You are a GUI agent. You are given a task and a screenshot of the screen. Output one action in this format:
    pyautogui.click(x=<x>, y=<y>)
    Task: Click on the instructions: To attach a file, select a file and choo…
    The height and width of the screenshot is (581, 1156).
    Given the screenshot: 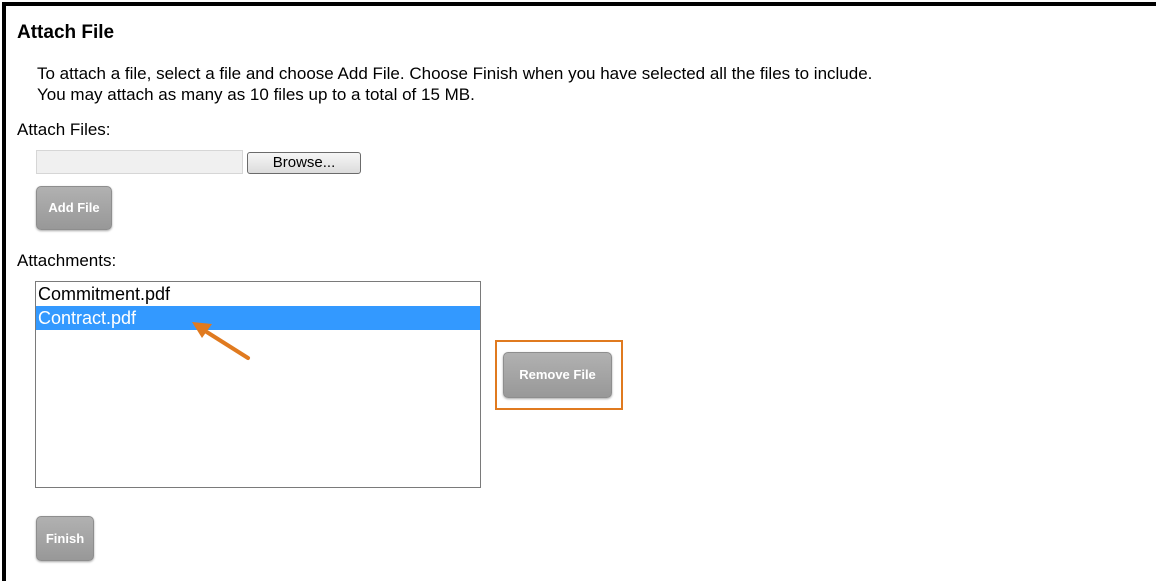 What is the action you would take?
    pyautogui.click(x=454, y=84)
    